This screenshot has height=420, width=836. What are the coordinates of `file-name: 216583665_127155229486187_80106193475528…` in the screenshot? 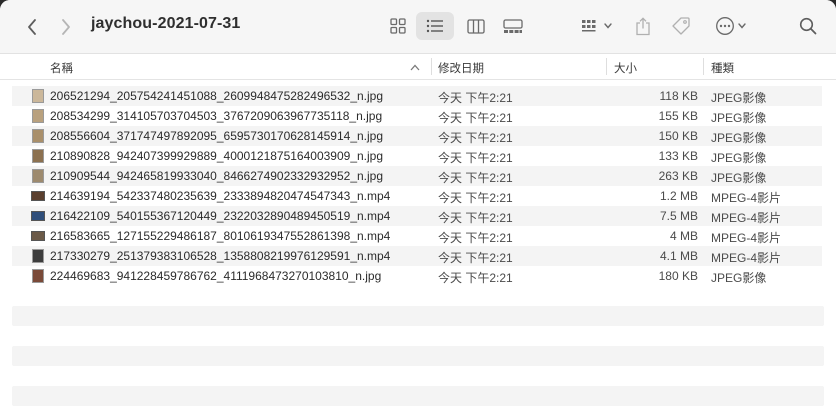 It's located at (220, 236).